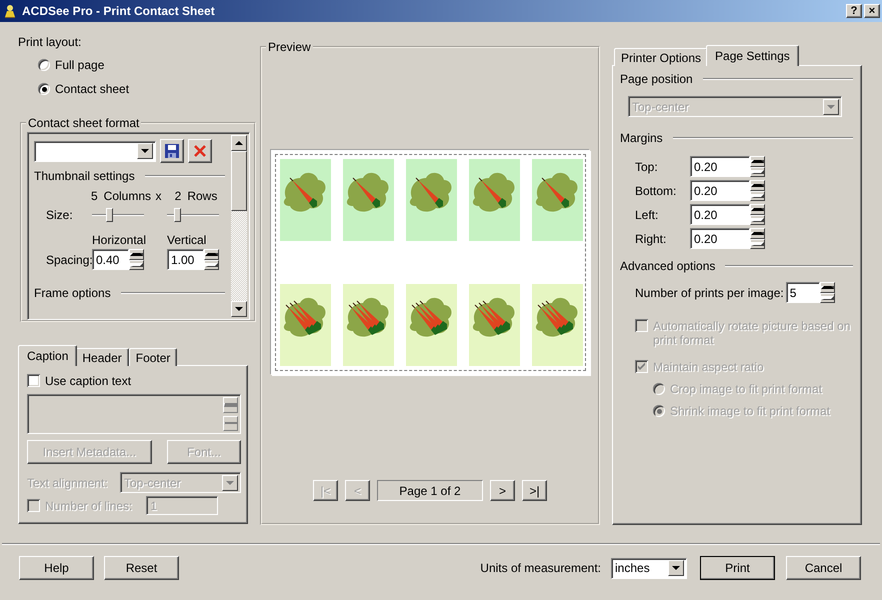  I want to click on margin-label: Left:, so click(647, 215).